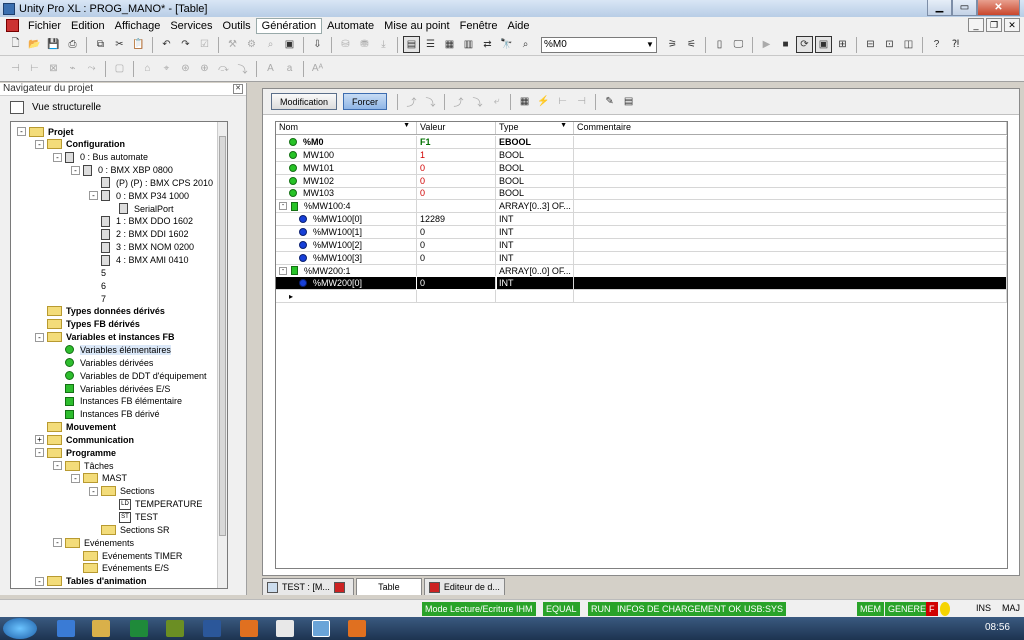  I want to click on cell-nom: MW103, so click(346, 193).